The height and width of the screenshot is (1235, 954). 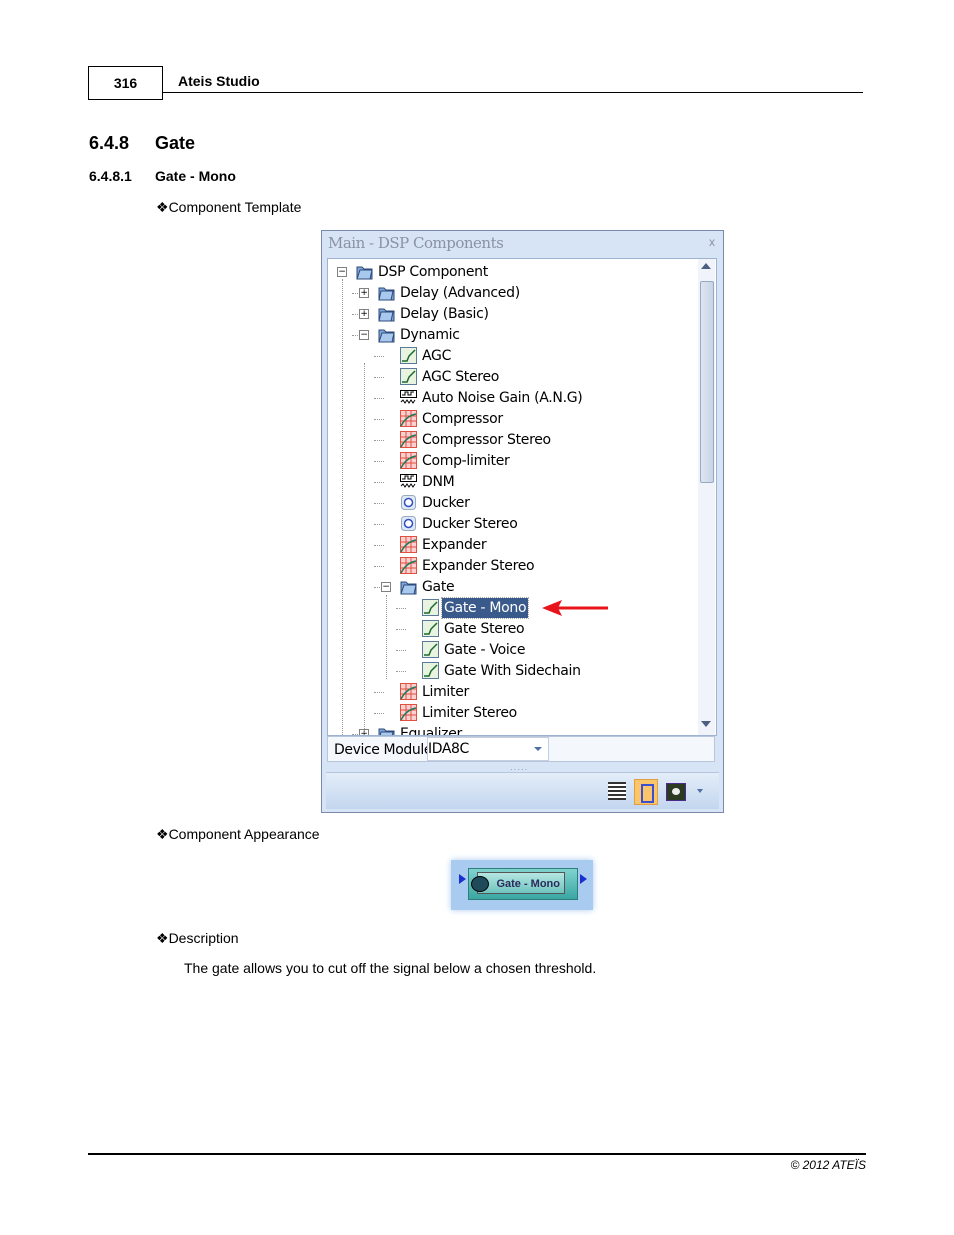 What do you see at coordinates (575, 608) in the screenshot?
I see `red-arrow-annotation` at bounding box center [575, 608].